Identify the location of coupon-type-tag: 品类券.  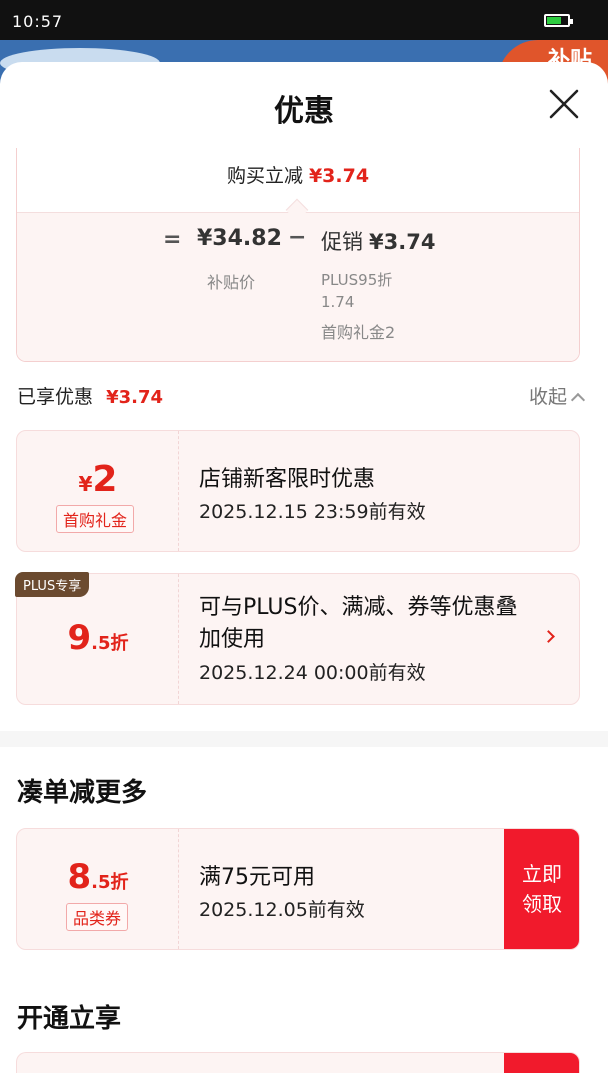
(97, 917).